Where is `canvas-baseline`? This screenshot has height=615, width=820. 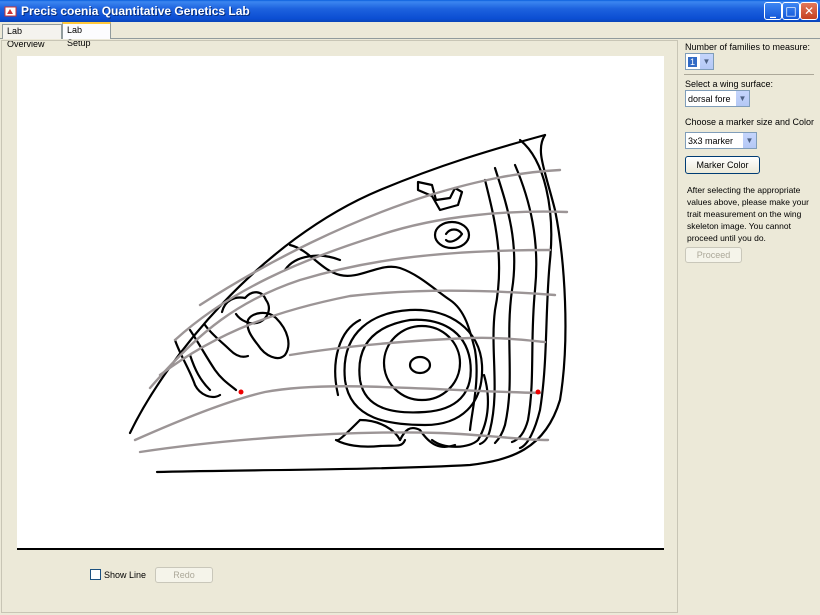 canvas-baseline is located at coordinates (340, 549).